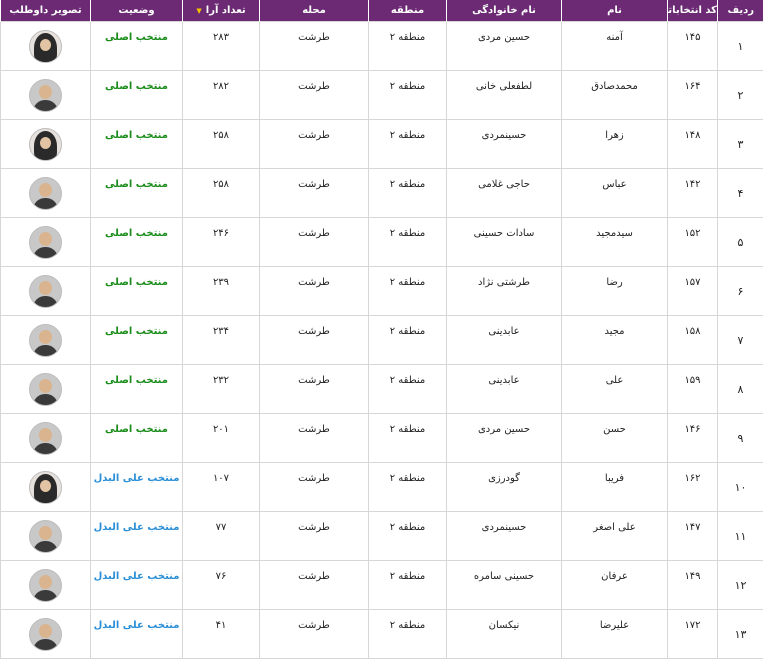  Describe the element at coordinates (693, 487) in the screenshot. I see `code-cell: ۱۶۲` at that location.